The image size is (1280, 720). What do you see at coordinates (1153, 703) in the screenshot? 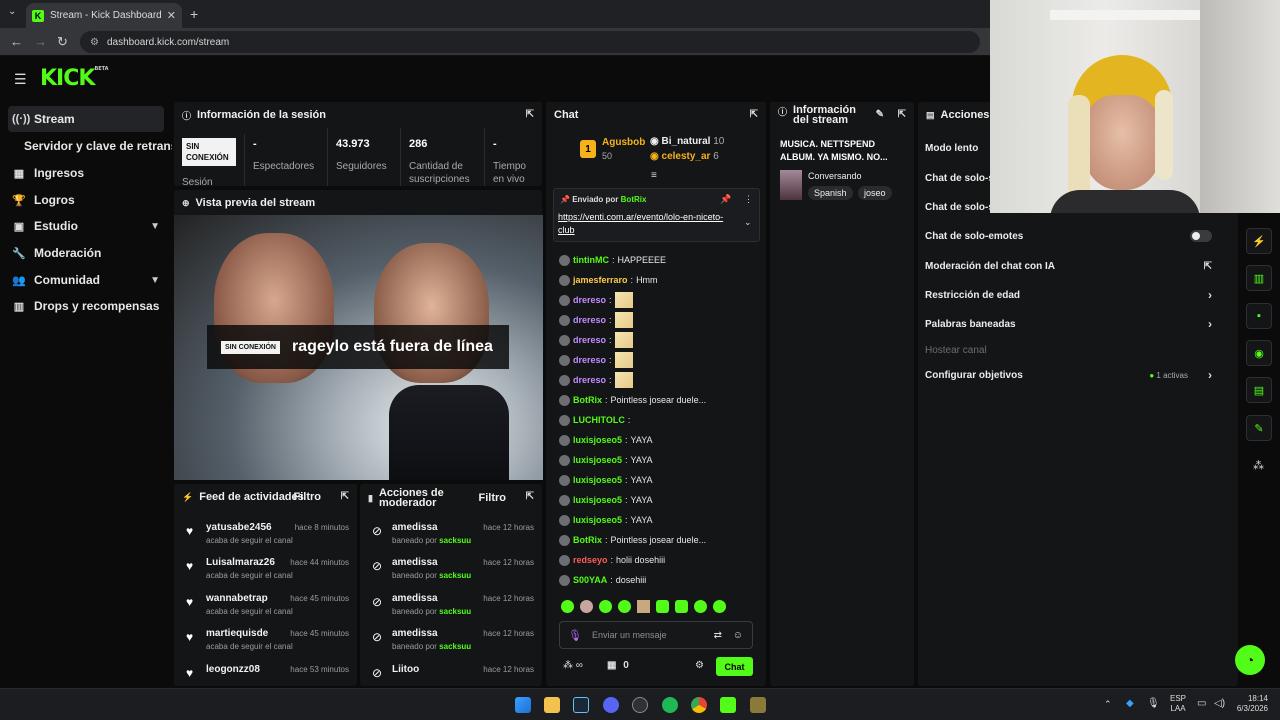
I see `tray-mic-icon: 🎙` at bounding box center [1153, 703].